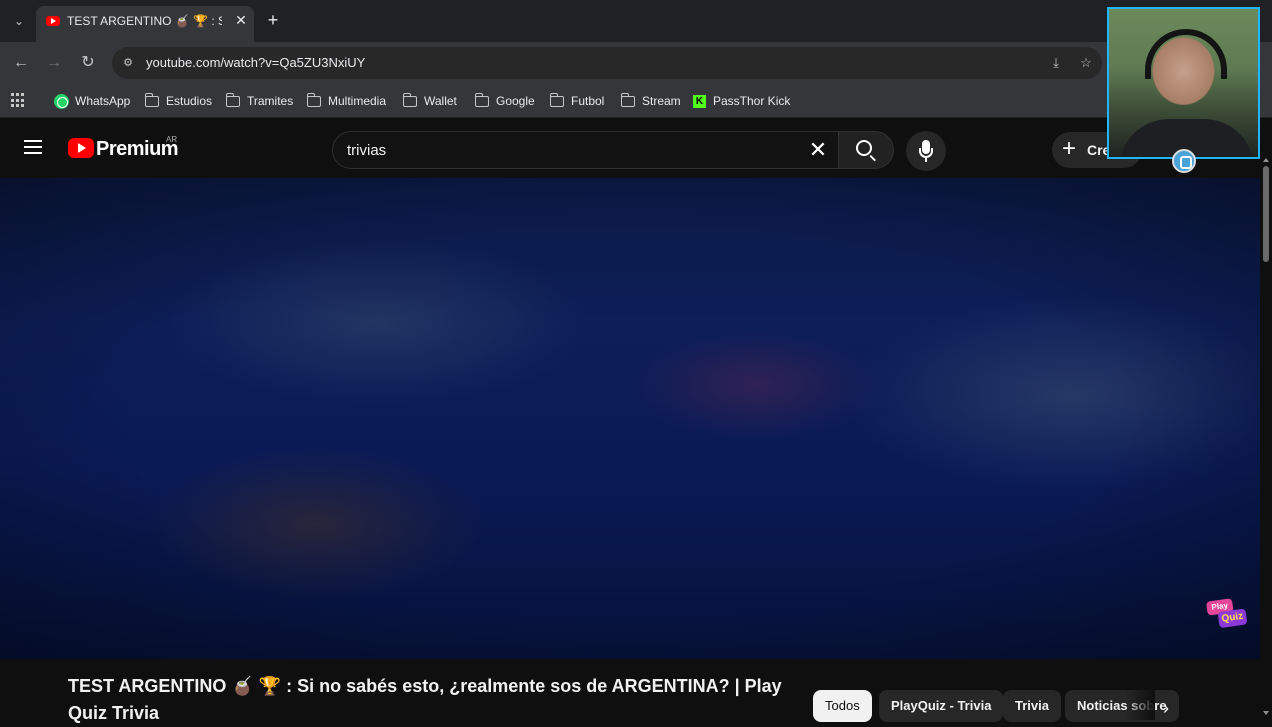  Describe the element at coordinates (1166, 708) in the screenshot. I see `chevron-right-icon: ›` at that location.